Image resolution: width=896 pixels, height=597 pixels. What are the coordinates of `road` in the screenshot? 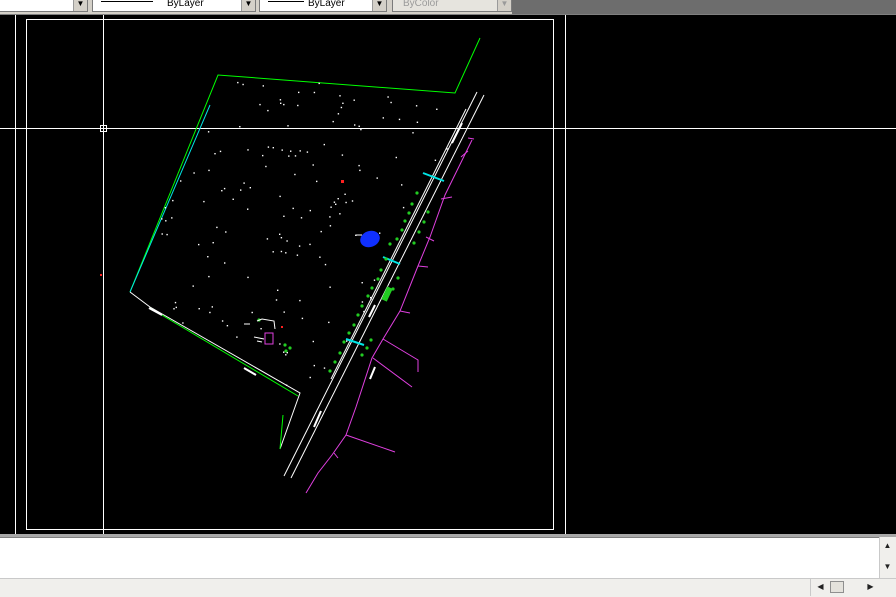 It's located at (384, 285).